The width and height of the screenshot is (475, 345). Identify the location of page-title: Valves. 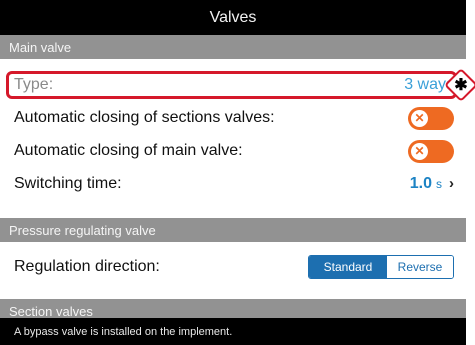
(233, 17).